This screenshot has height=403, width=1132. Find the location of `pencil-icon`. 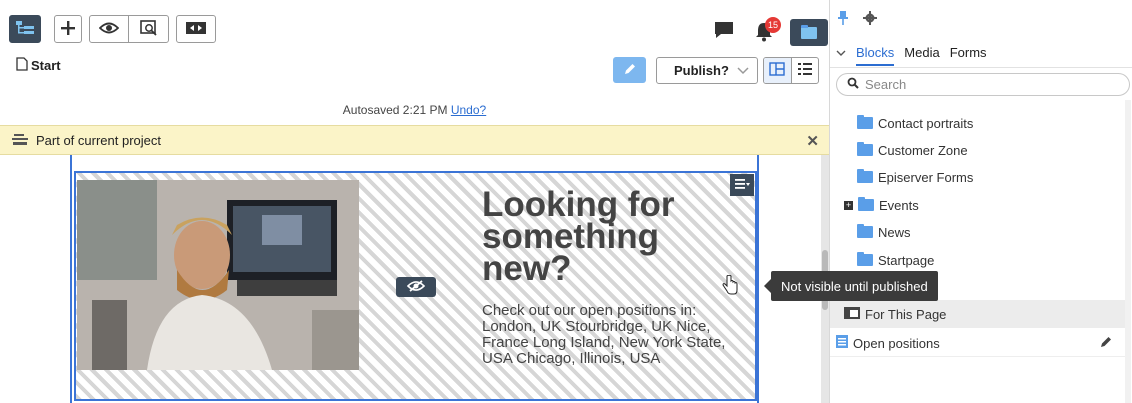

pencil-icon is located at coordinates (630, 70).